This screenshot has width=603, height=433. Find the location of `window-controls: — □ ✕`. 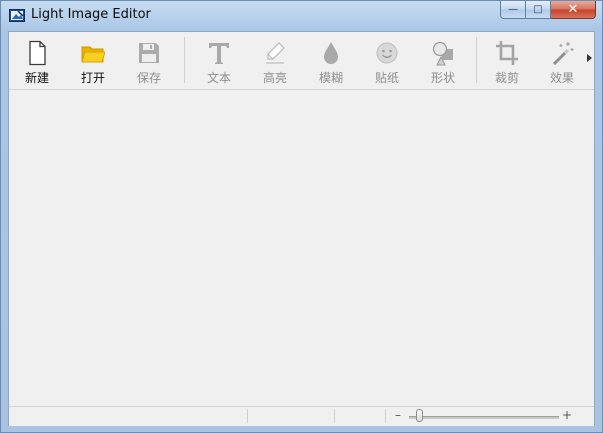

window-controls: — □ ✕ is located at coordinates (548, 11).